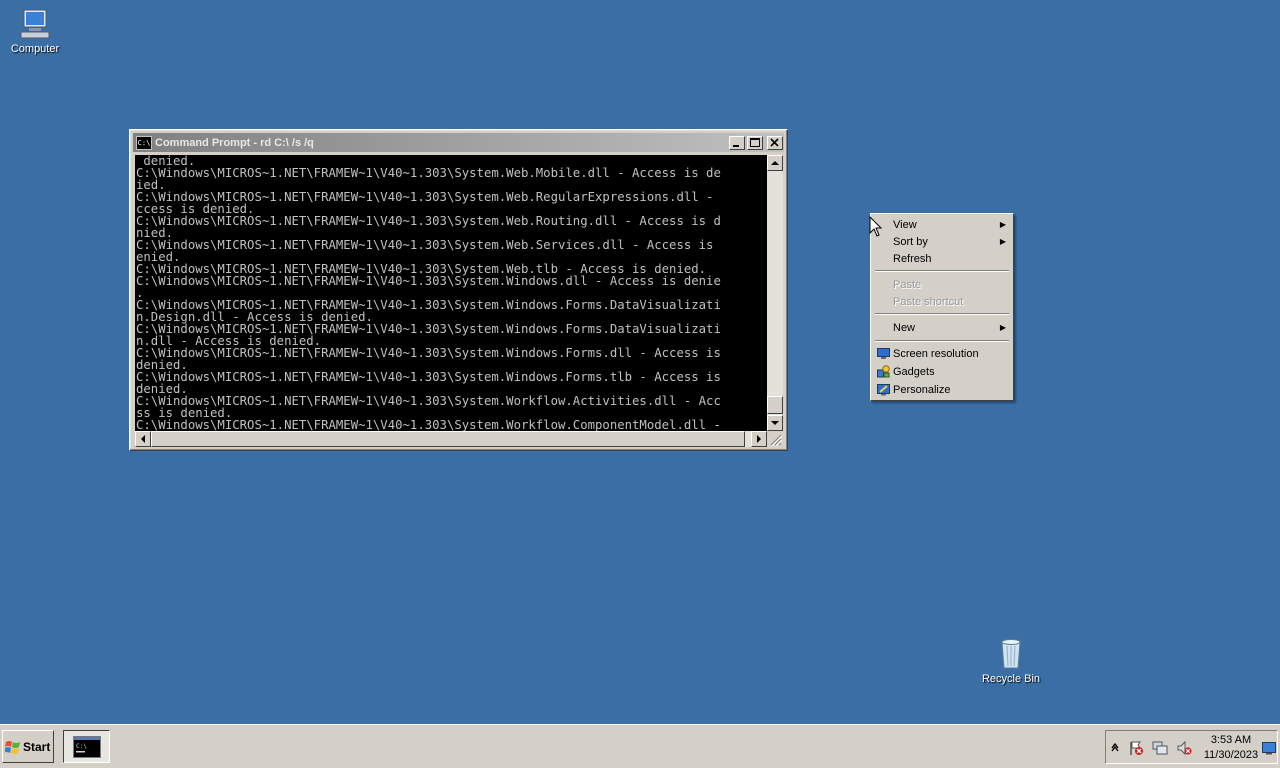  Describe the element at coordinates (1269, 748) in the screenshot. I see `show-desktop-icon` at that location.